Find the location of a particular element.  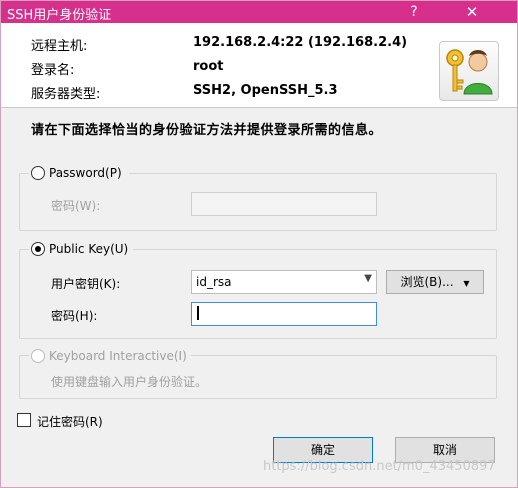

watermark: https://blog.csdn.net/m0_43450897 is located at coordinates (379, 466).